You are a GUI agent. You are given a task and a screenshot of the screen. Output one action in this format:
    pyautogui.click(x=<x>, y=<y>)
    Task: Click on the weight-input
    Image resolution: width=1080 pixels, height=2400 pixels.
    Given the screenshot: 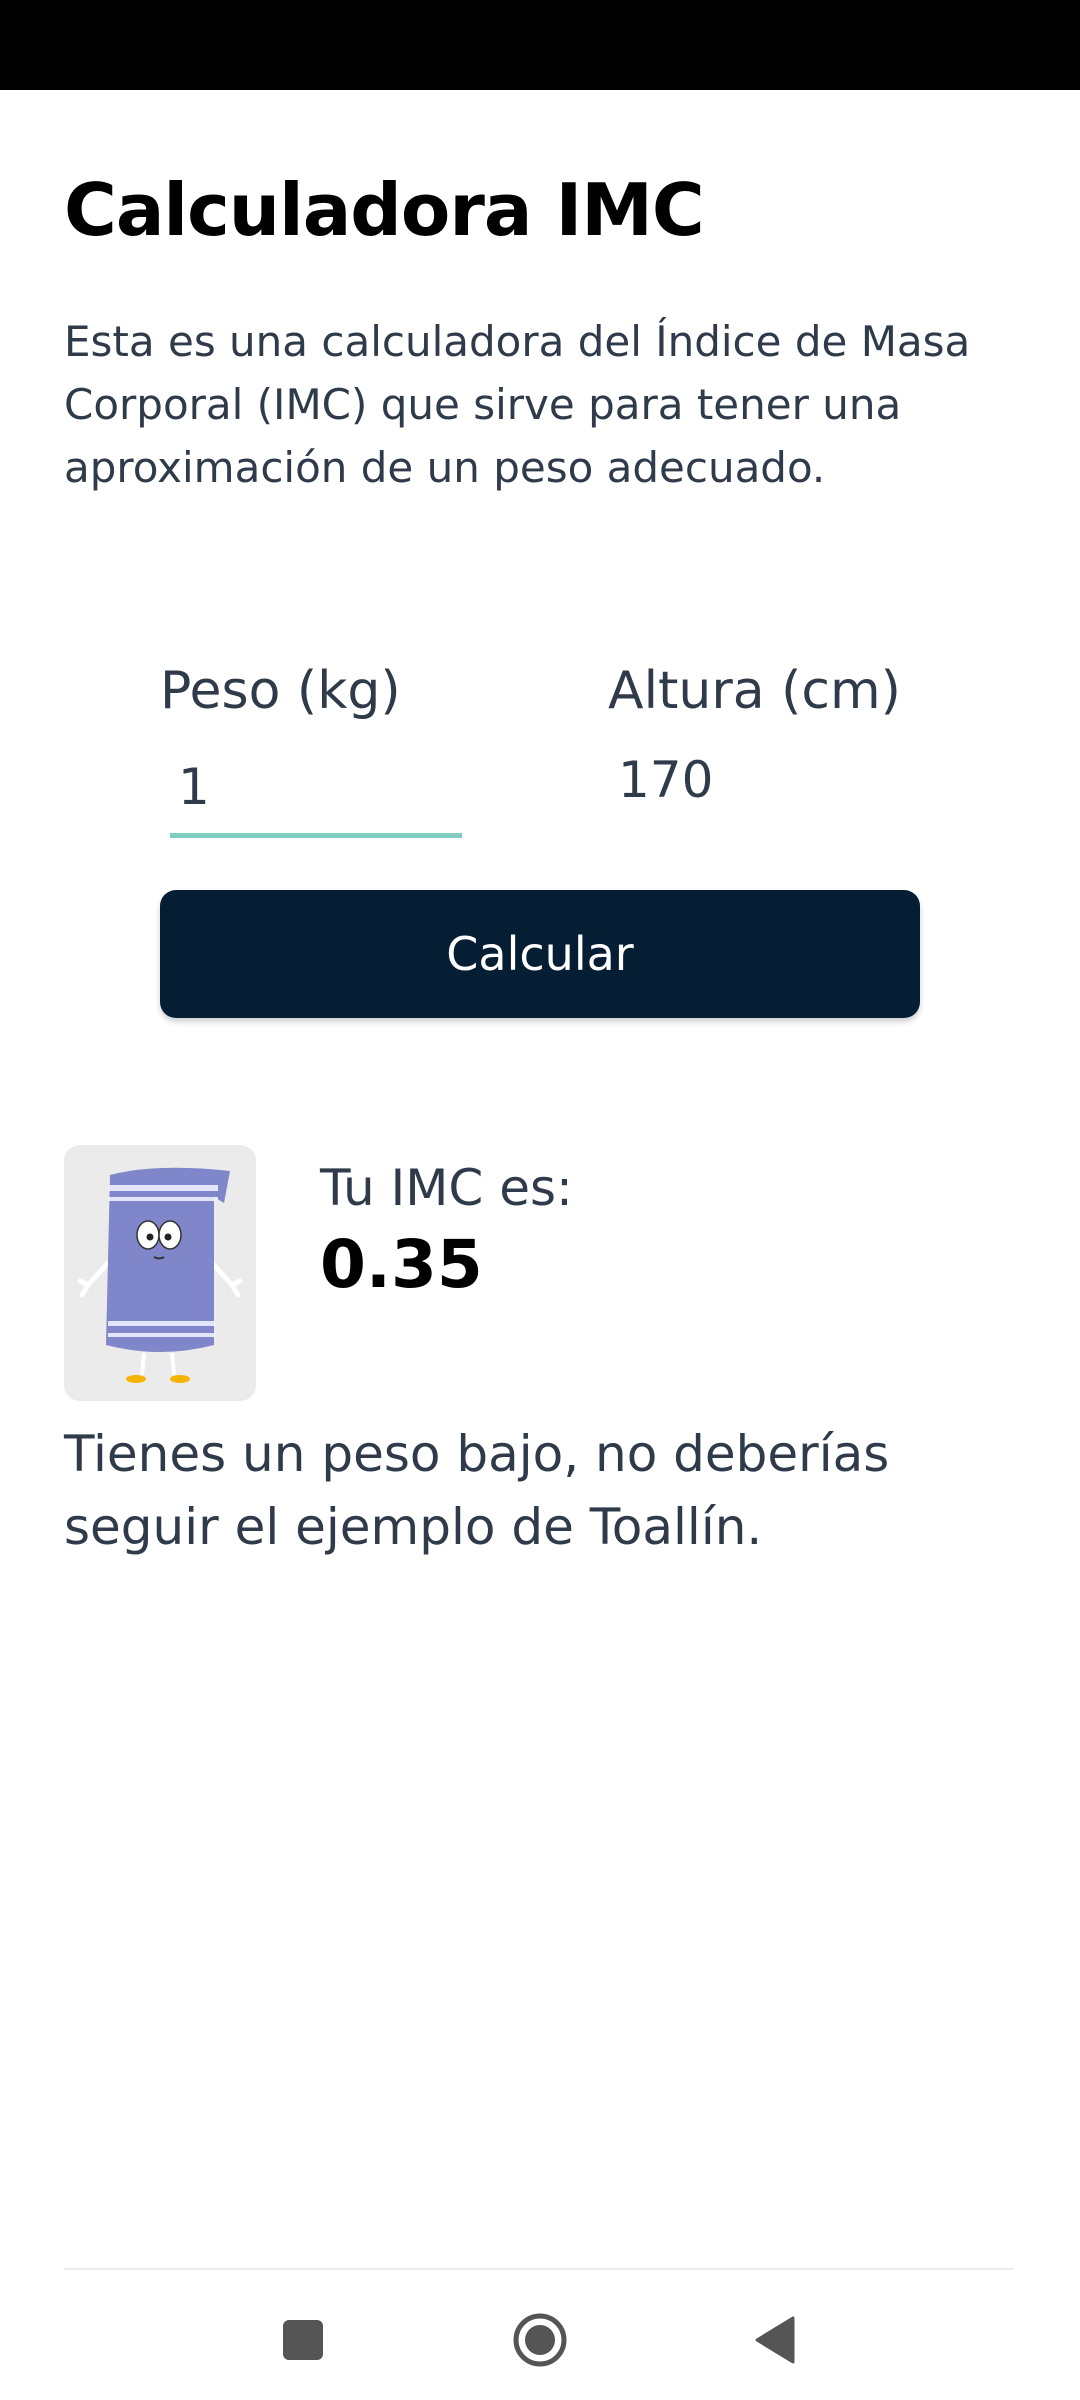 What is the action you would take?
    pyautogui.click(x=316, y=789)
    